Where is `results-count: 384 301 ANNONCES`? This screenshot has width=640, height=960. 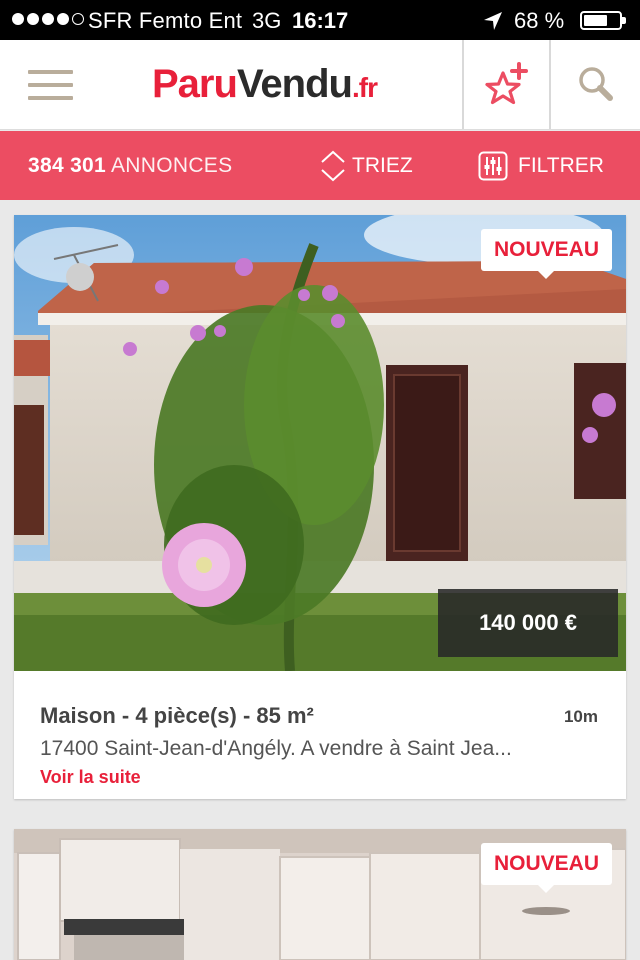 results-count: 384 301 ANNONCES is located at coordinates (130, 166).